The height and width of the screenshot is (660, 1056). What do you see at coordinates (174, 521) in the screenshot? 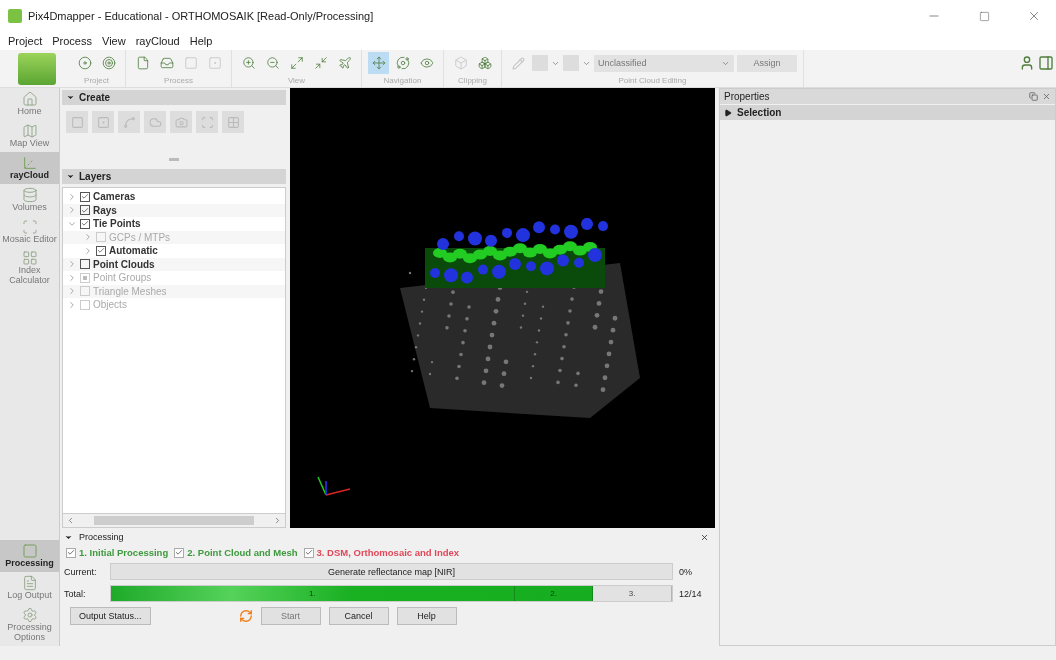
I see `scrollbar` at bounding box center [174, 521].